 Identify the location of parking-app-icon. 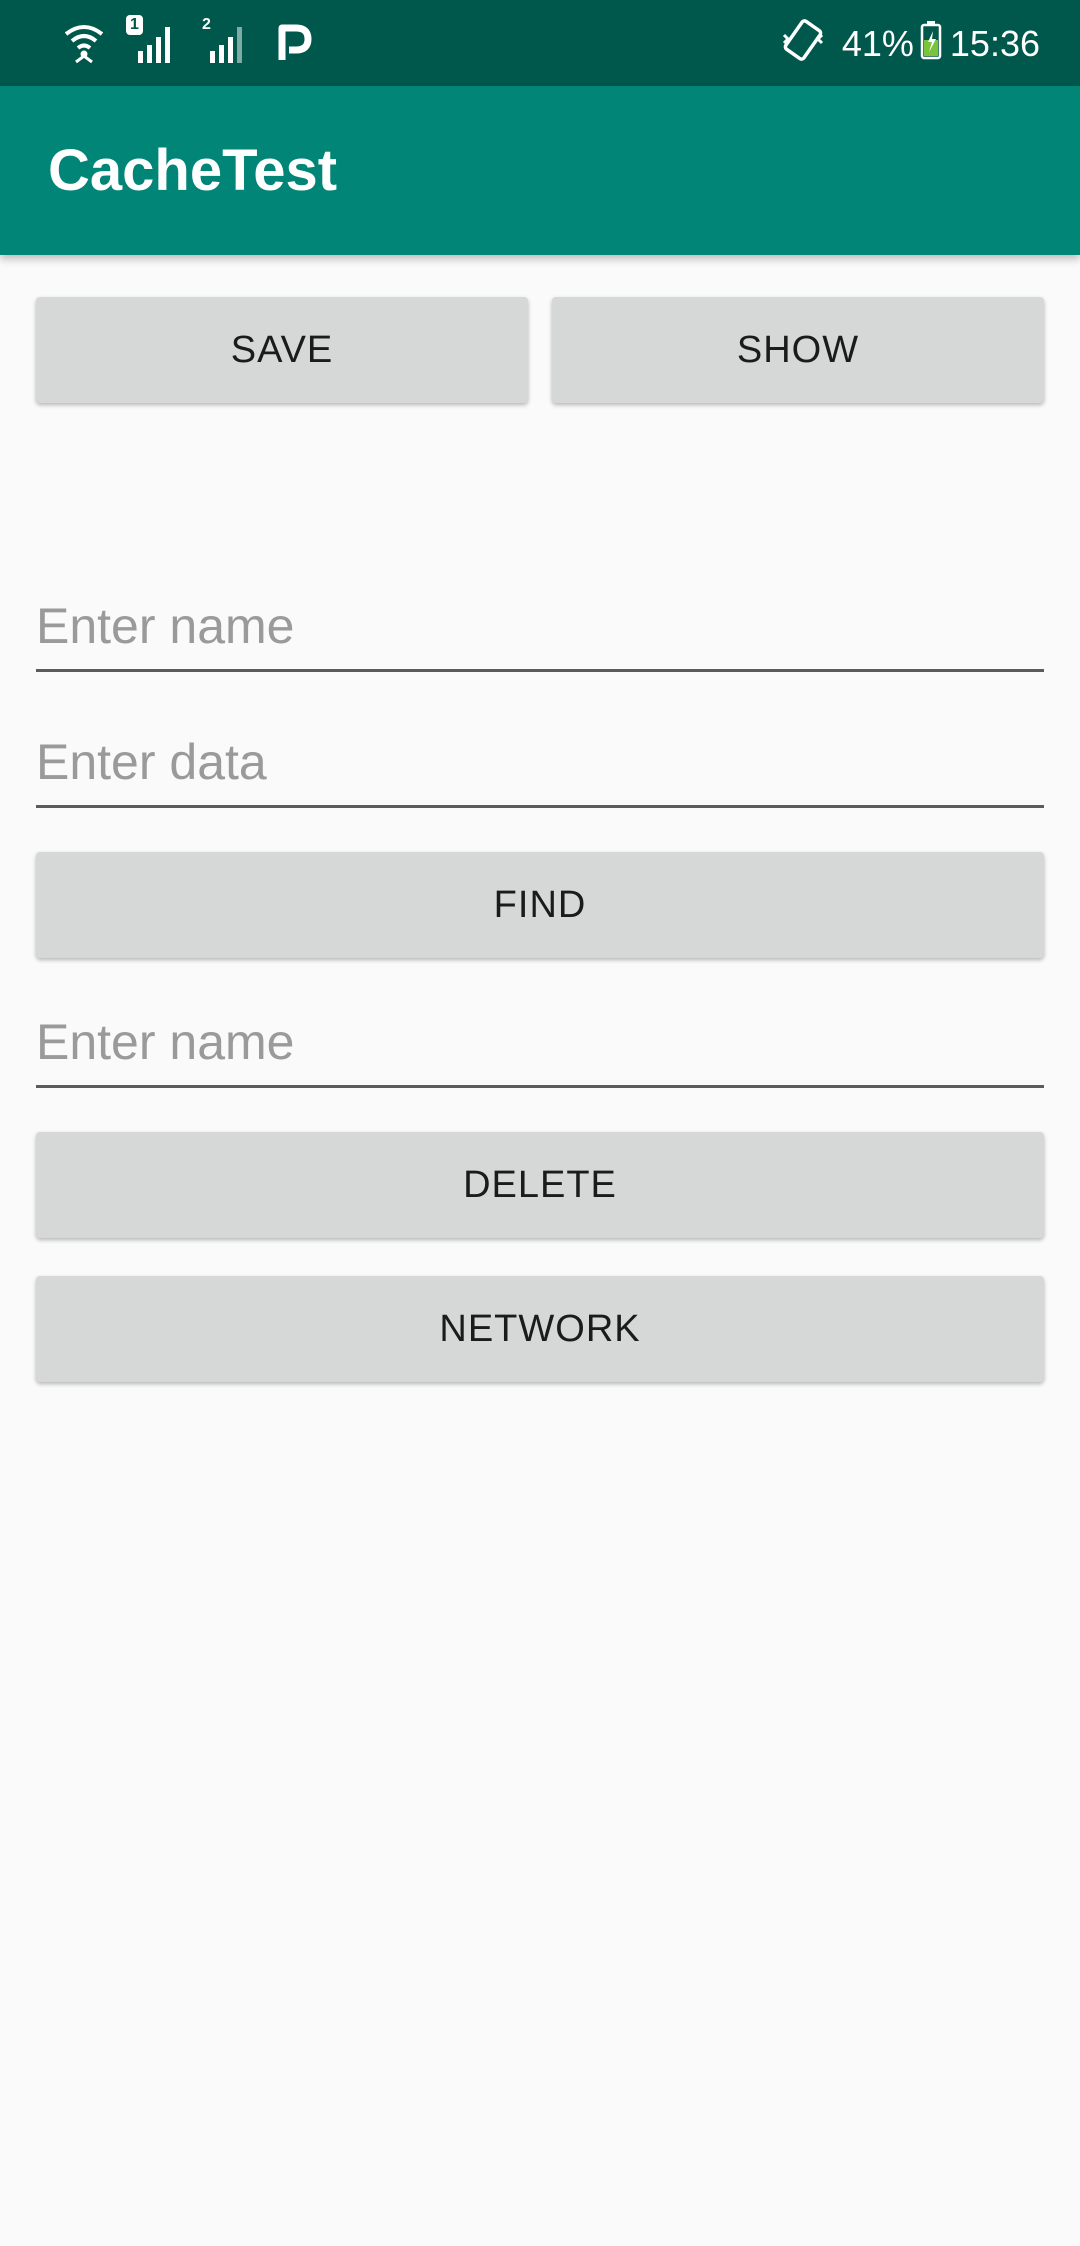
(294, 44).